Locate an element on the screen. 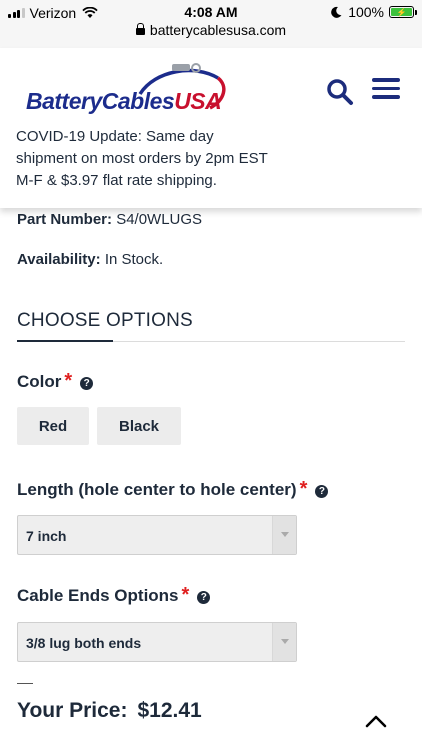 The height and width of the screenshot is (750, 422). cable-ends-label: Cable Ends Options *? is located at coordinates (114, 595).